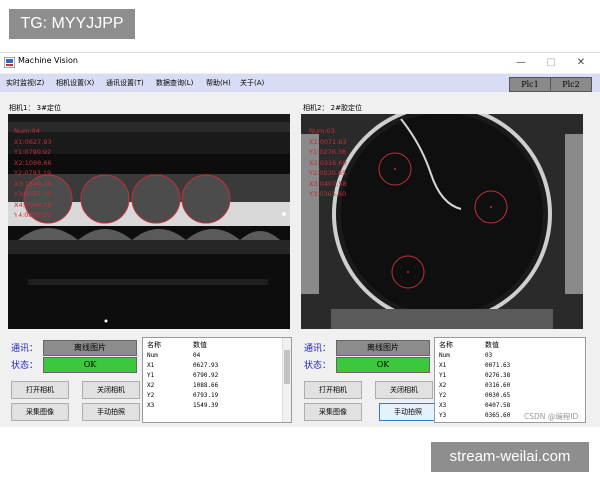  I want to click on camera2-comm-status: 离线图片, so click(383, 348).